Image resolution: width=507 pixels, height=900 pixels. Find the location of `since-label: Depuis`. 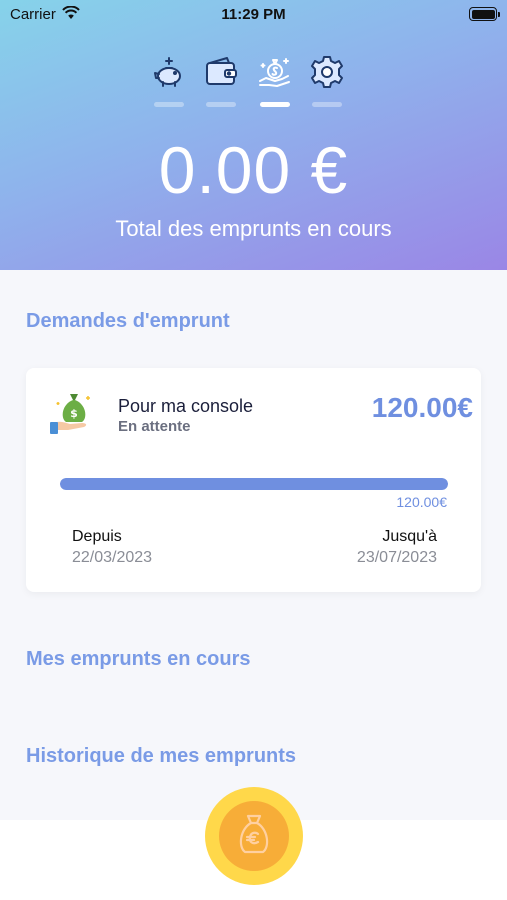

since-label: Depuis is located at coordinates (97, 536).